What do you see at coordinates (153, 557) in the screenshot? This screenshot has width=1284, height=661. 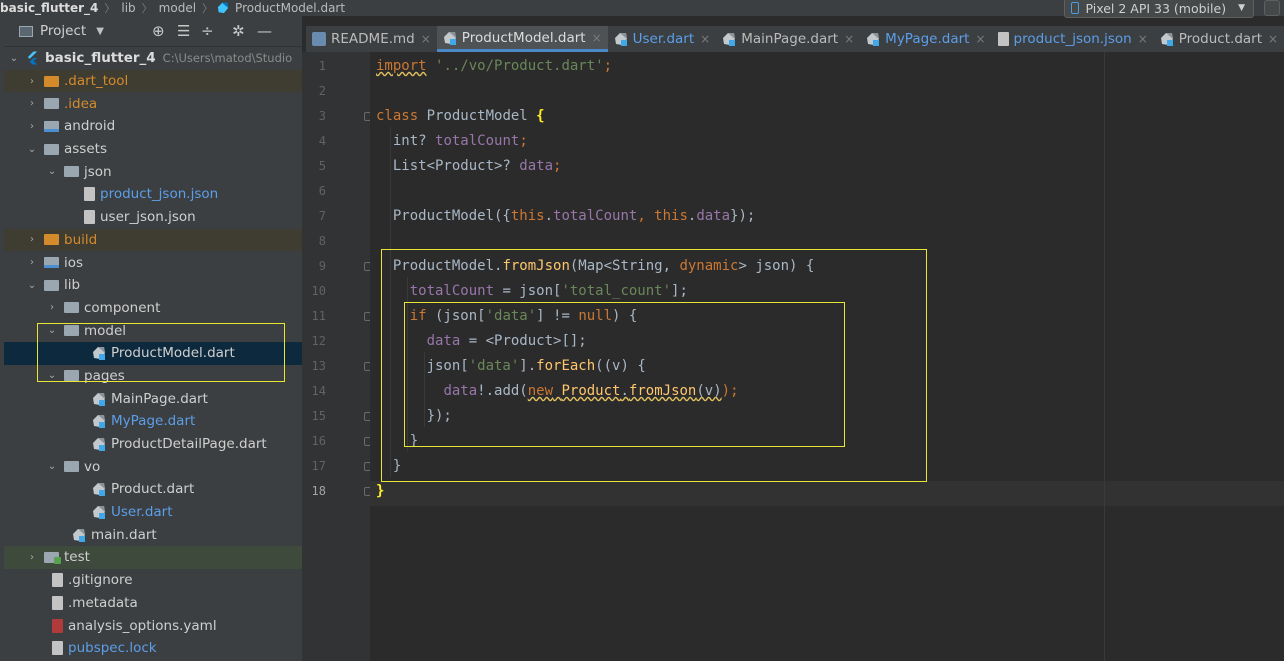 I see `tree-item-folder: › test` at bounding box center [153, 557].